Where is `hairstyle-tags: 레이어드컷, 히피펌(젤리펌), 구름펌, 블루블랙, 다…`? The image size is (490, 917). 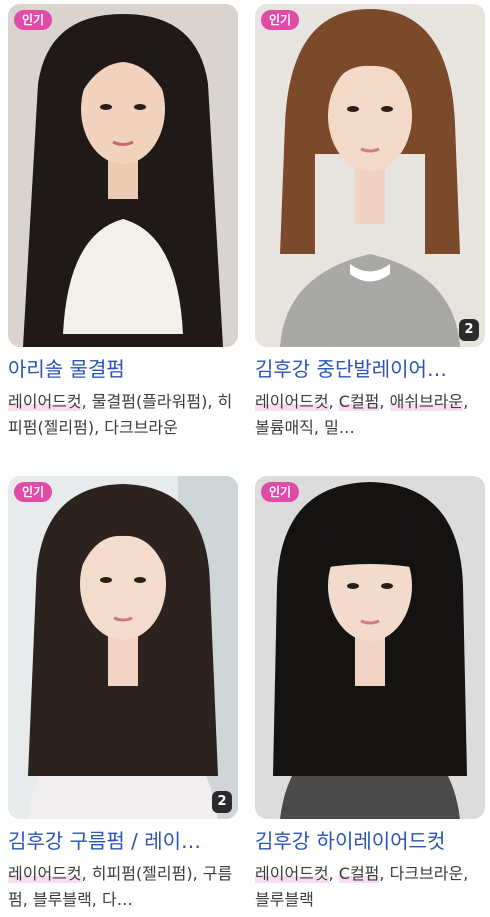 hairstyle-tags: 레이어드컷, 히피펌(젤리펌), 구름펌, 블루블랙, 다… is located at coordinates (120, 886).